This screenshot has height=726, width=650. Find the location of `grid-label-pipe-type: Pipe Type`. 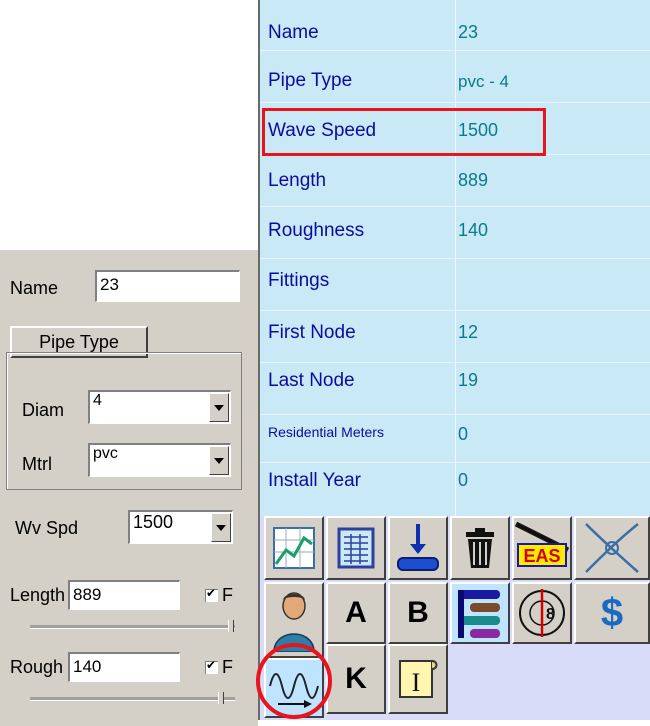

grid-label-pipe-type: Pipe Type is located at coordinates (310, 80).